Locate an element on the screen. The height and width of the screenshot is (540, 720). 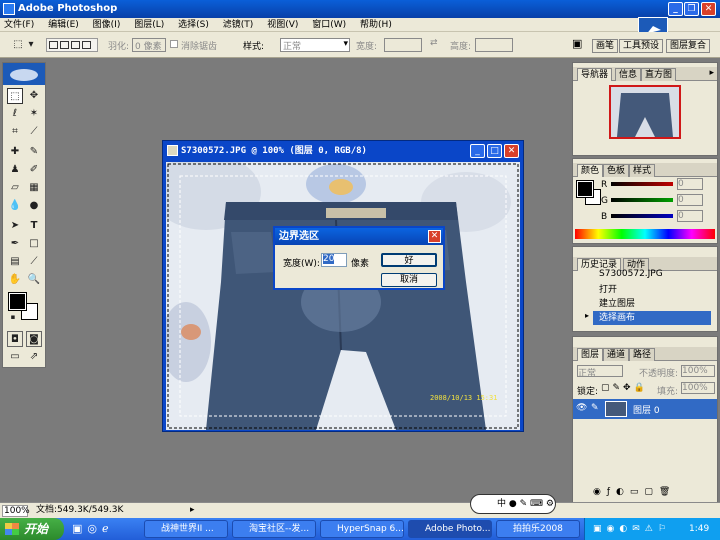
color-ramp is located at coordinates (645, 234).